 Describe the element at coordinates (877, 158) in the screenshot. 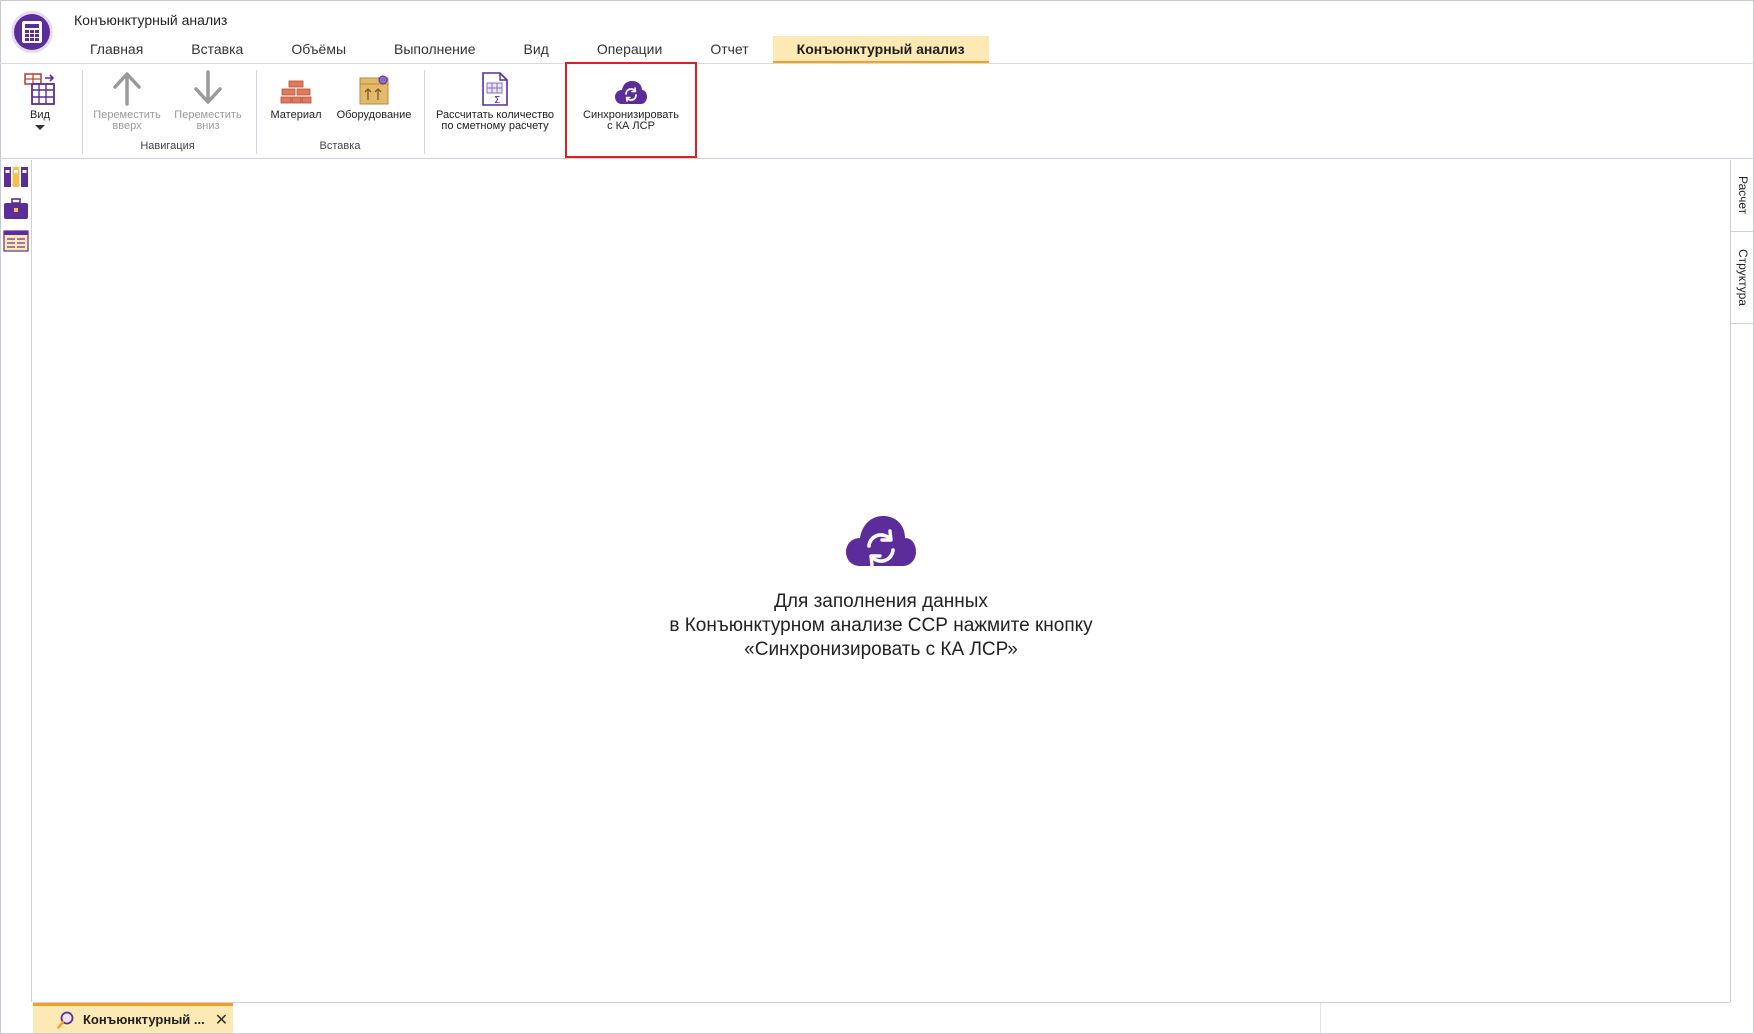

I see `ribbon-divider` at that location.